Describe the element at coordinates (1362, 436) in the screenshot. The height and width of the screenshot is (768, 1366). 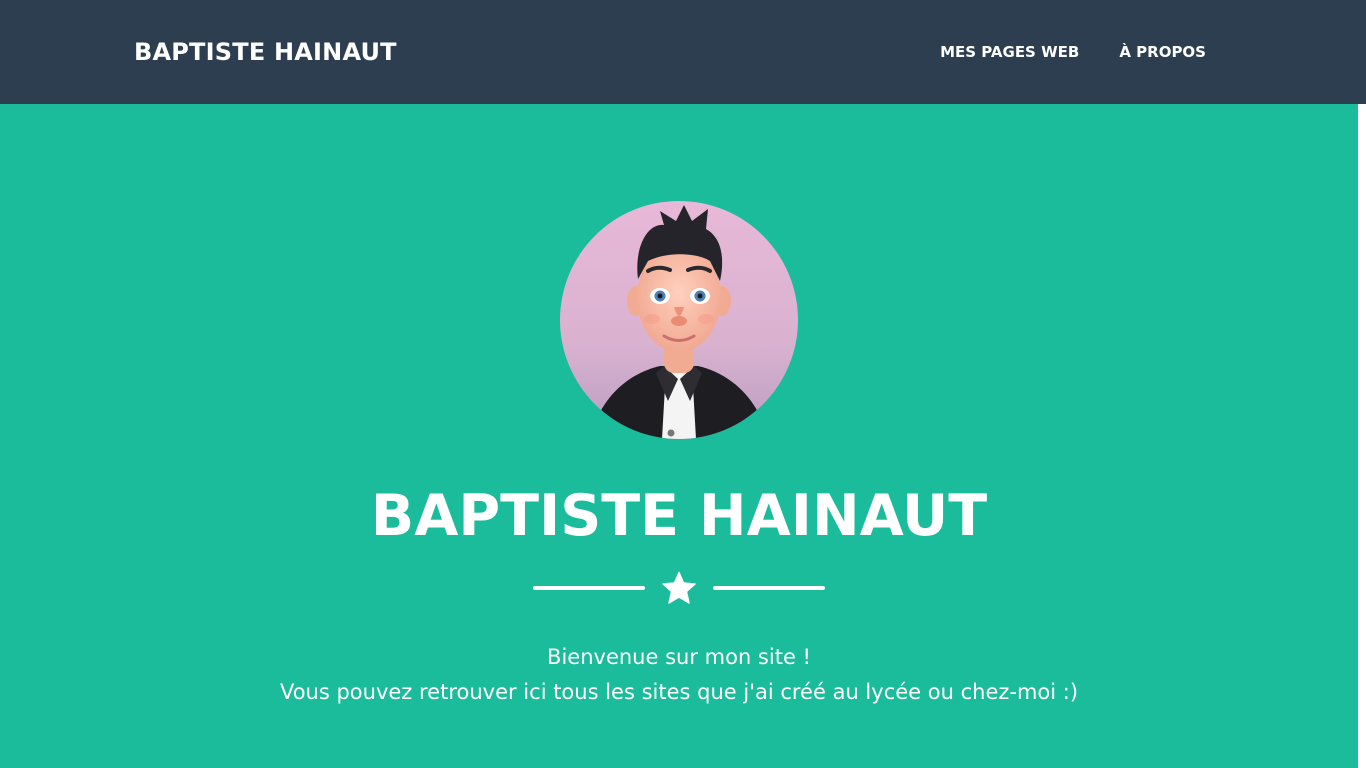
I see `page-gutter` at that location.